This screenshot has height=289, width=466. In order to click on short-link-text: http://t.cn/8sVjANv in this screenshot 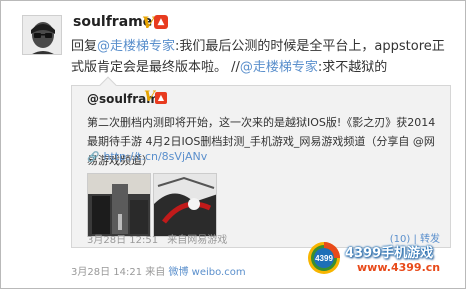, I will do `click(155, 156)`.